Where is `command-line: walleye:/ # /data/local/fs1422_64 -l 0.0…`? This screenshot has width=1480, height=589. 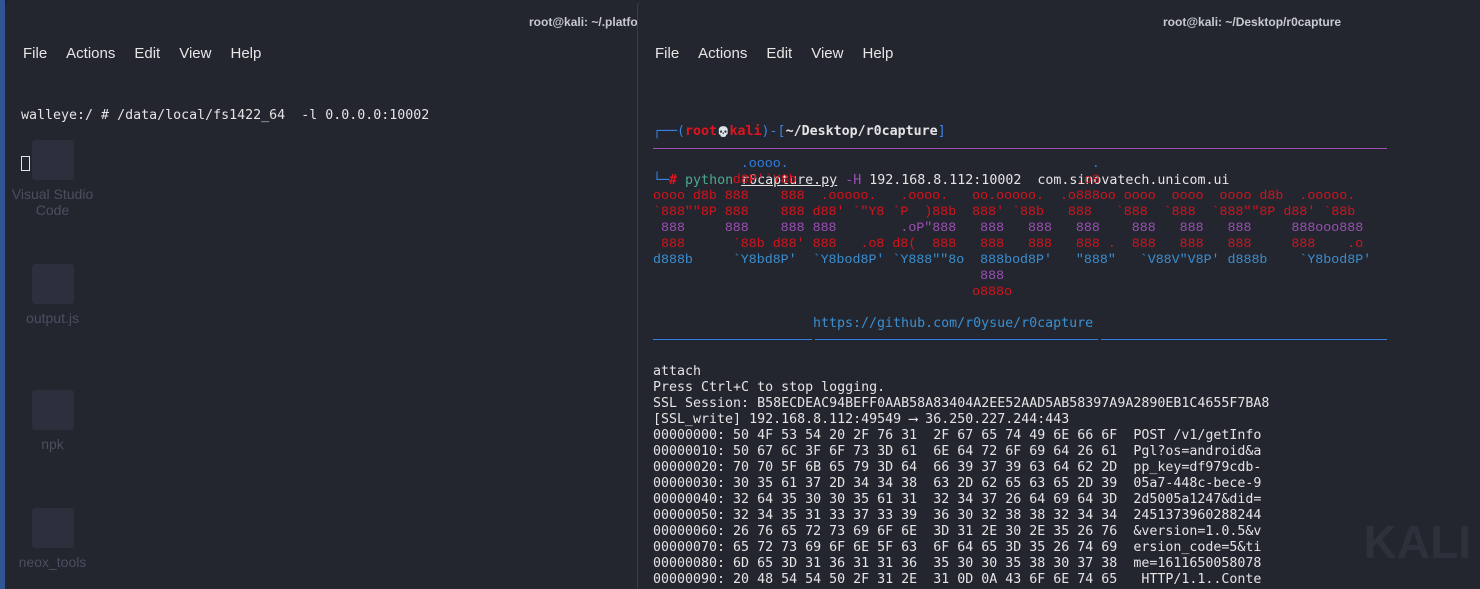
command-line: walleye:/ # /data/local/fs1422_64 -l 0.0… is located at coordinates (225, 115).